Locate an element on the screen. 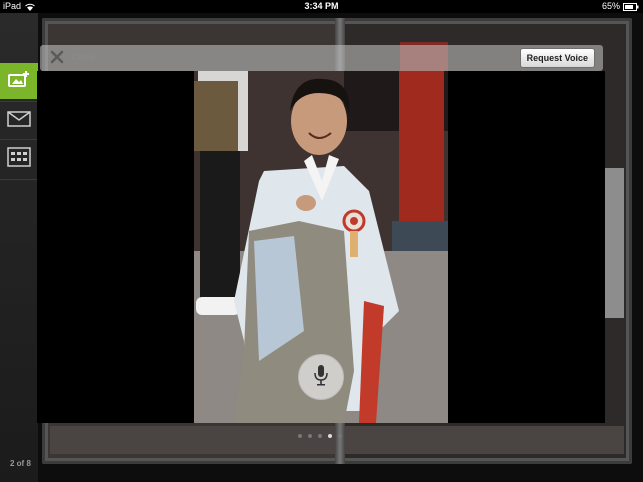 This screenshot has height=482, width=643. microphone-icon is located at coordinates (321, 377).